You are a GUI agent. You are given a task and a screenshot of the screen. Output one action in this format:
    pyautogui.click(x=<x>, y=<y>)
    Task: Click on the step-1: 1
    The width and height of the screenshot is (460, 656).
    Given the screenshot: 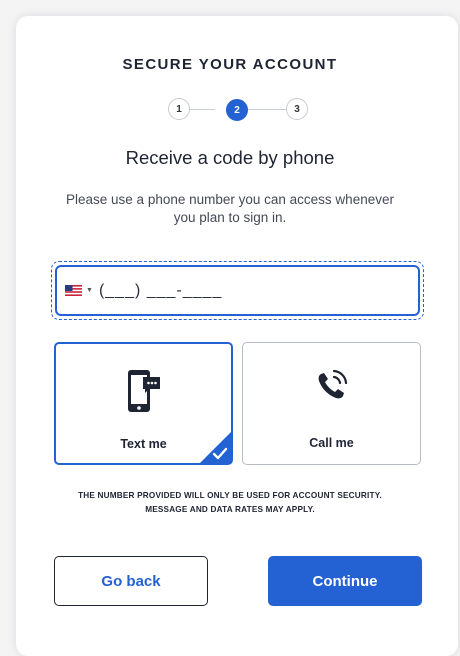 What is the action you would take?
    pyautogui.click(x=179, y=109)
    